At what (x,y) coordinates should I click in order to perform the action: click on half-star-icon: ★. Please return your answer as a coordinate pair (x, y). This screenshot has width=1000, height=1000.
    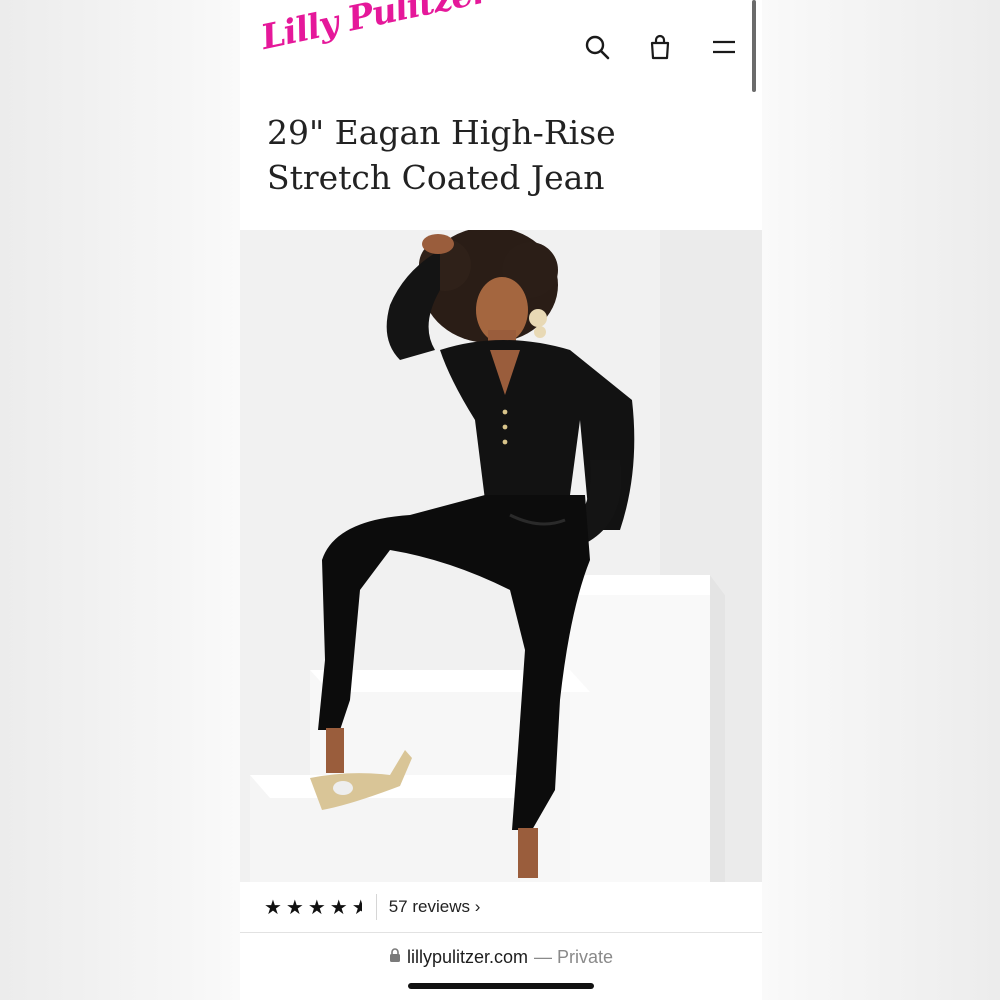
    Looking at the image, I should click on (357, 907).